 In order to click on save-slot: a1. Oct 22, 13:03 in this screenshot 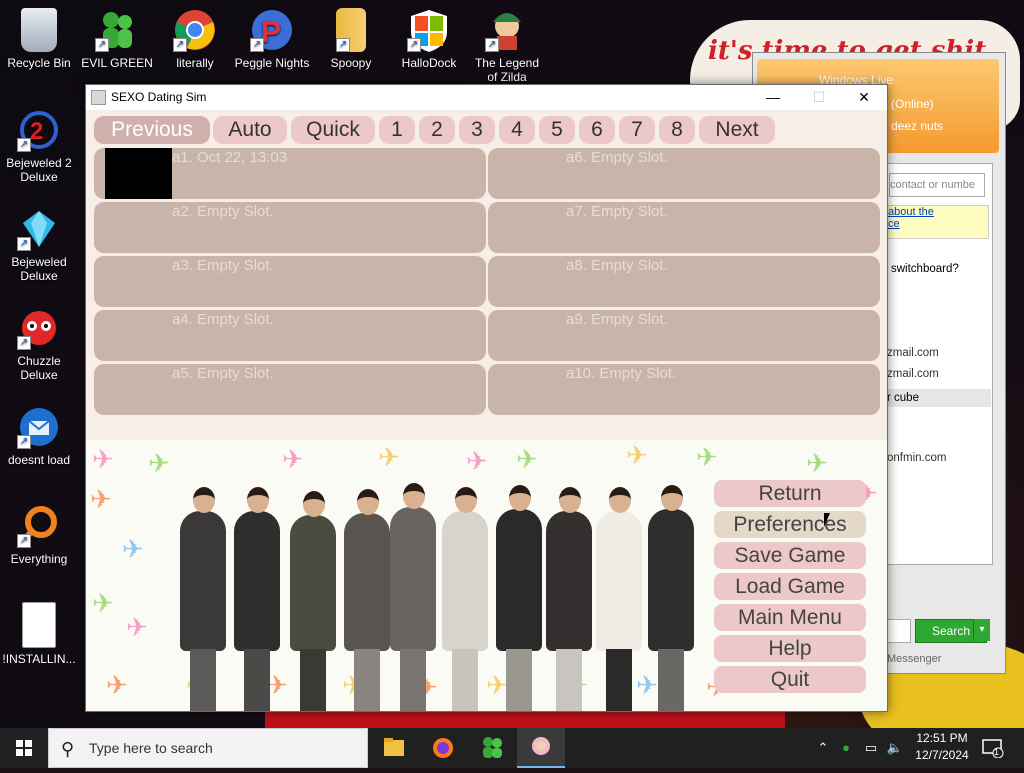, I will do `click(290, 173)`.